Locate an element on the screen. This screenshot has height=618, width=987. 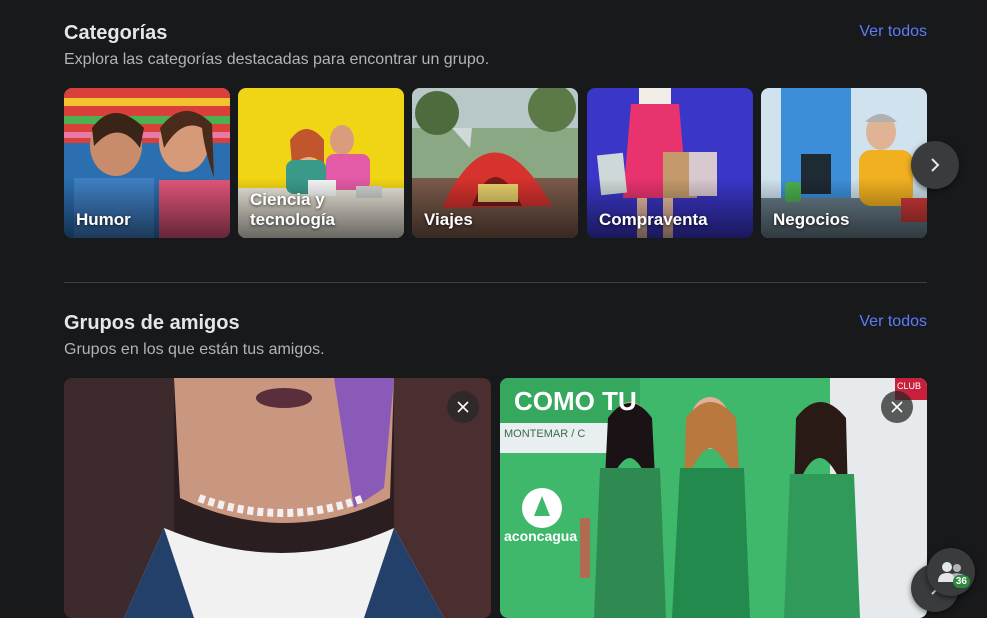
categories-title: Categorías is located at coordinates (116, 33).